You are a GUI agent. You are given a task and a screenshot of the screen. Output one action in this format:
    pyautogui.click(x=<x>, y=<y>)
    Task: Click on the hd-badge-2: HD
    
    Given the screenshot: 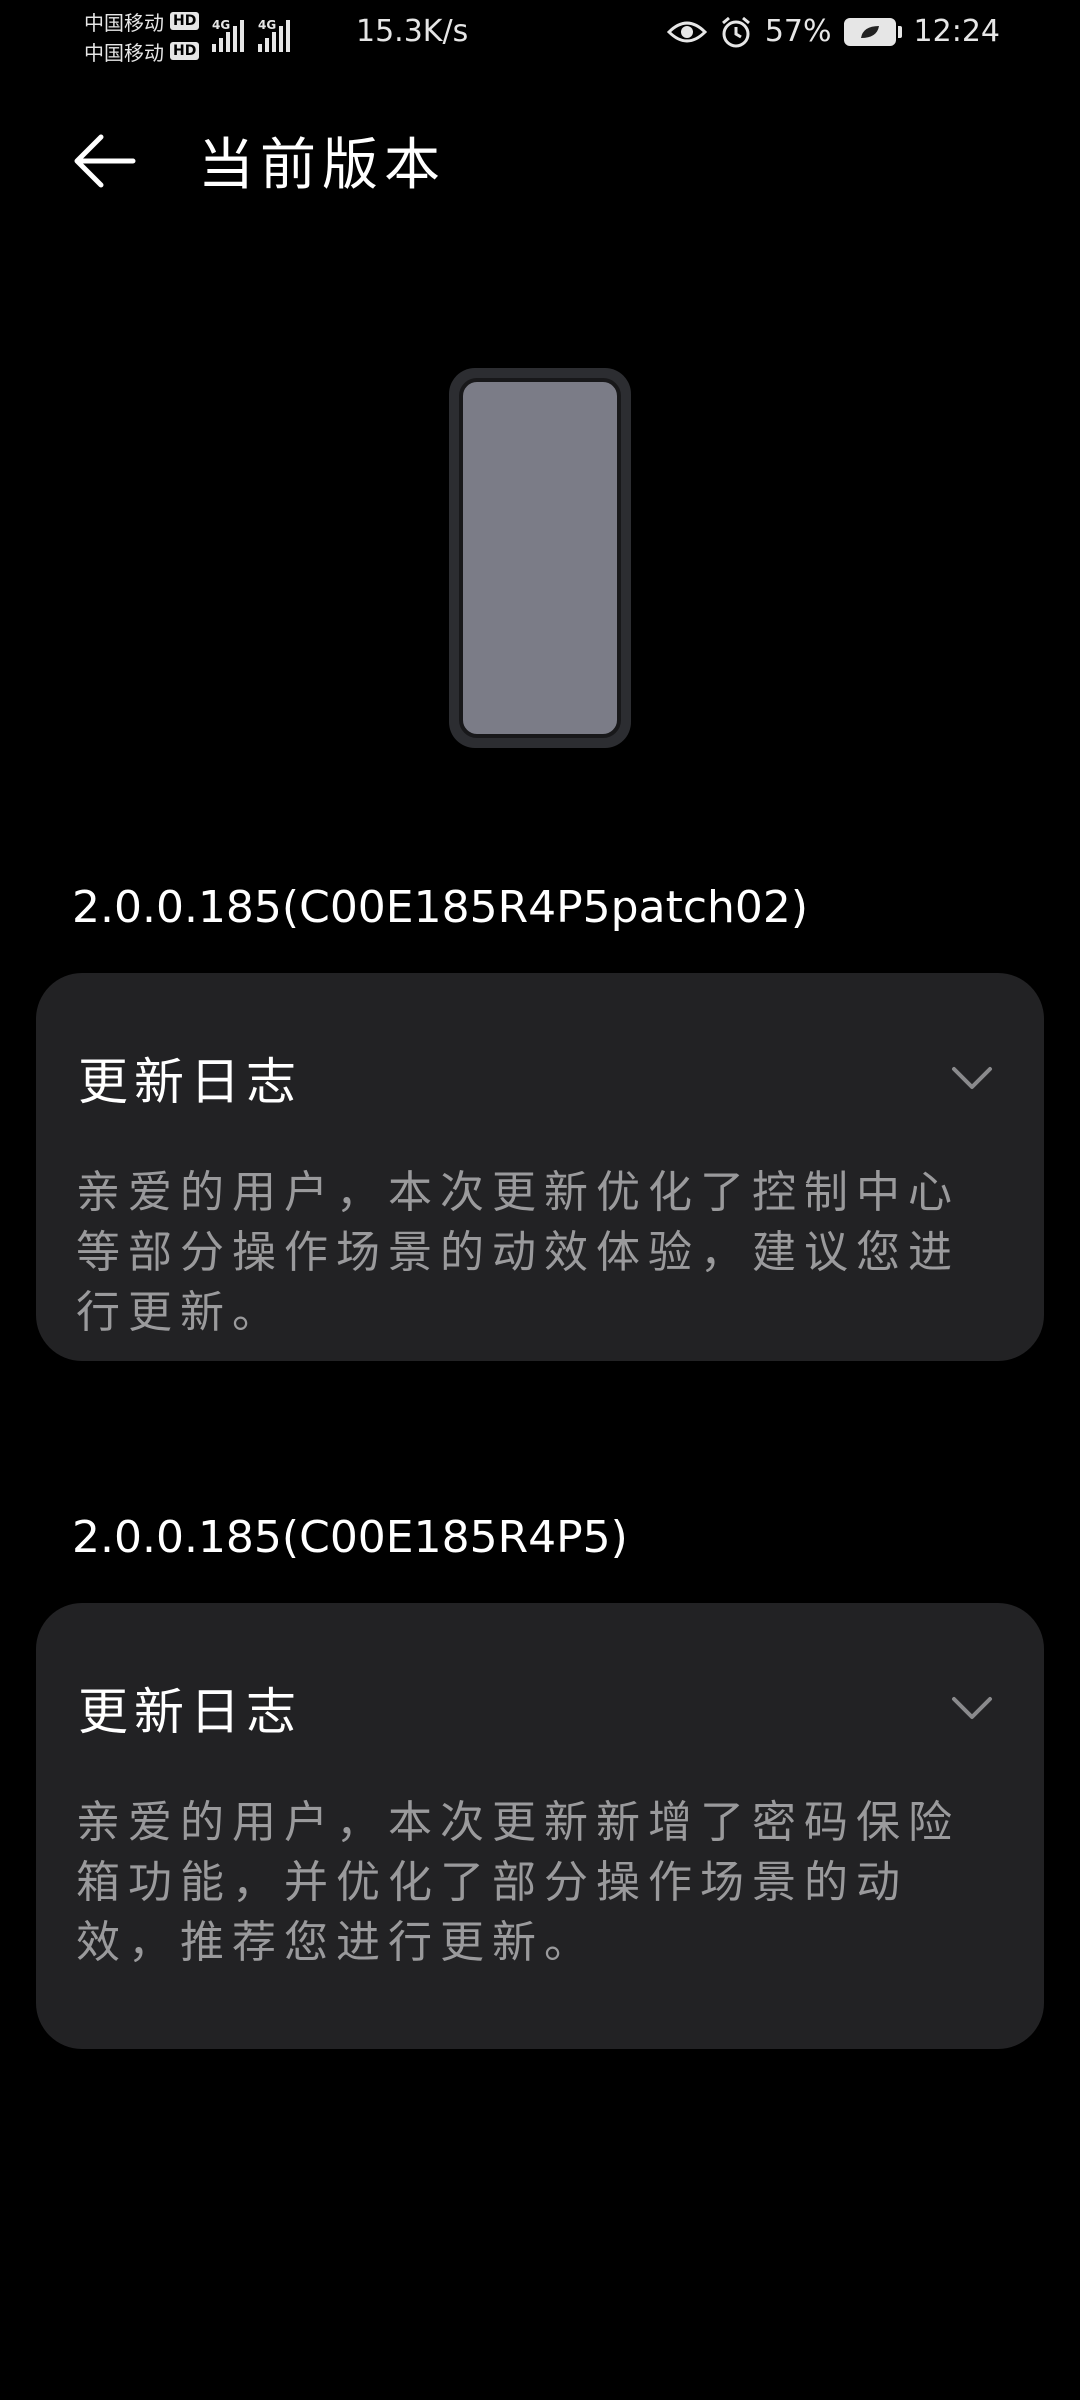 What is the action you would take?
    pyautogui.click(x=185, y=51)
    